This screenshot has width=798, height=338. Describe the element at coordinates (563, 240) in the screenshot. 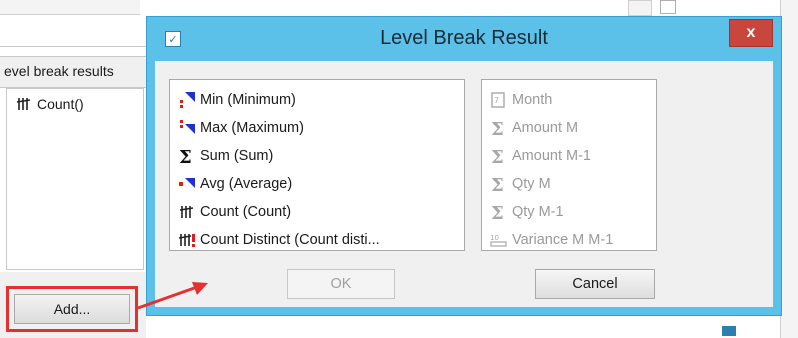

I see `field-label: Variance M M-1` at that location.